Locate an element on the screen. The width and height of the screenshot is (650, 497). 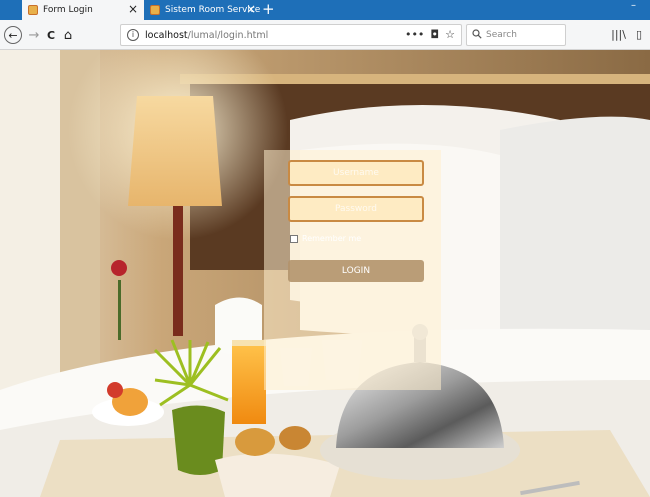
login-button: LOGIN is located at coordinates (356, 271).